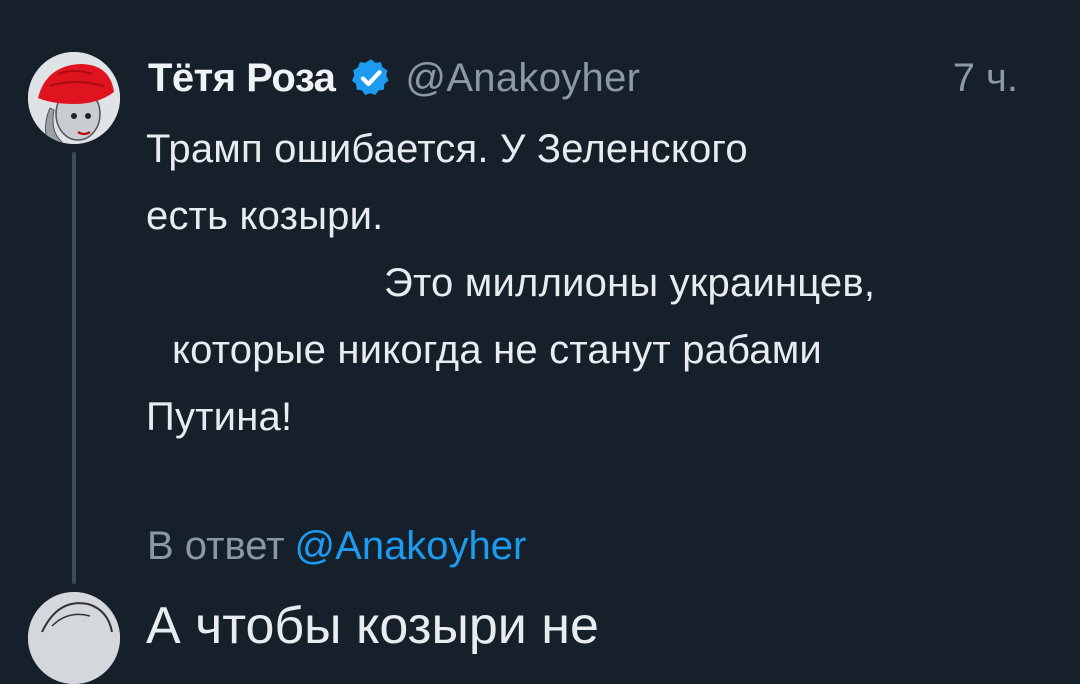  I want to click on avatar-sketch-icon, so click(74, 638).